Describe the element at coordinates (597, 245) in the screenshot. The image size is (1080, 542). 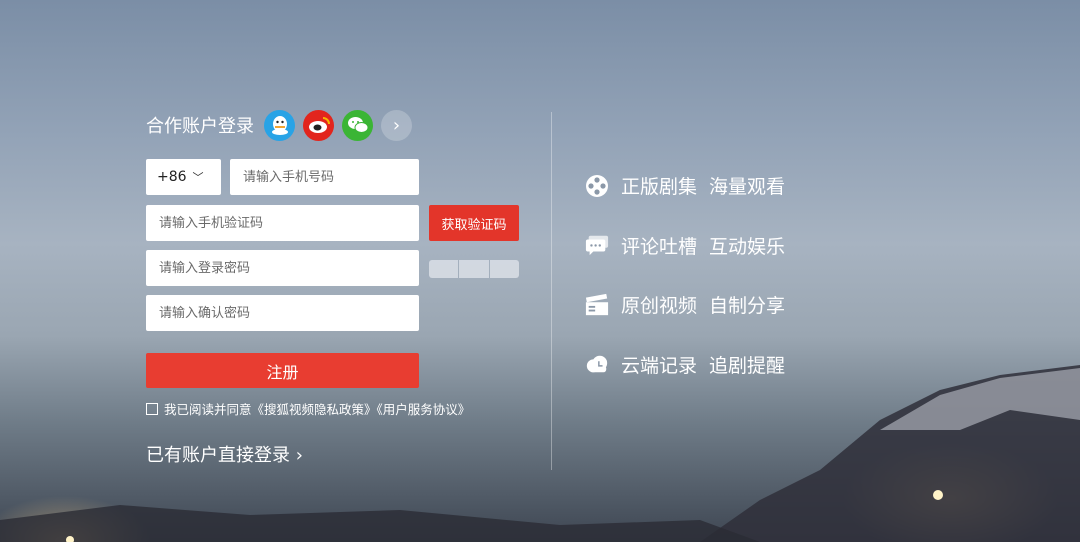
I see `comment-icon` at that location.